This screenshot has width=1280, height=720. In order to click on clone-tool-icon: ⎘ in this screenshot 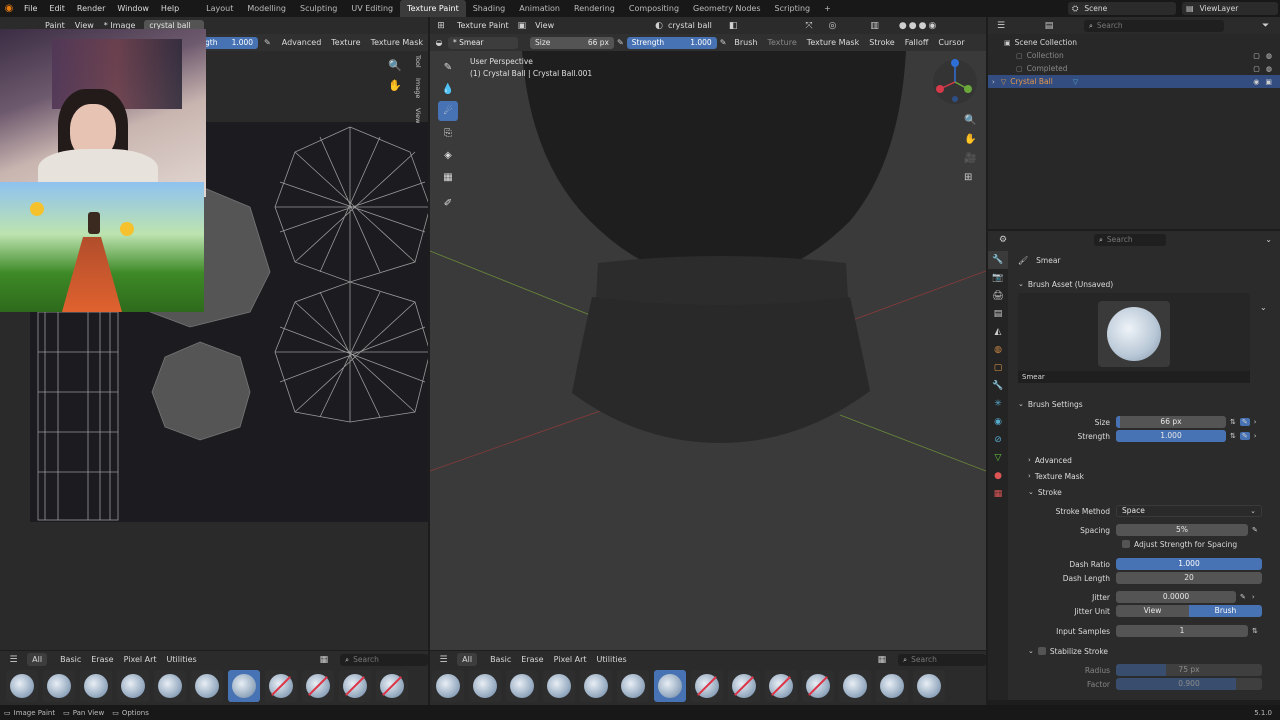, I will do `click(448, 133)`.